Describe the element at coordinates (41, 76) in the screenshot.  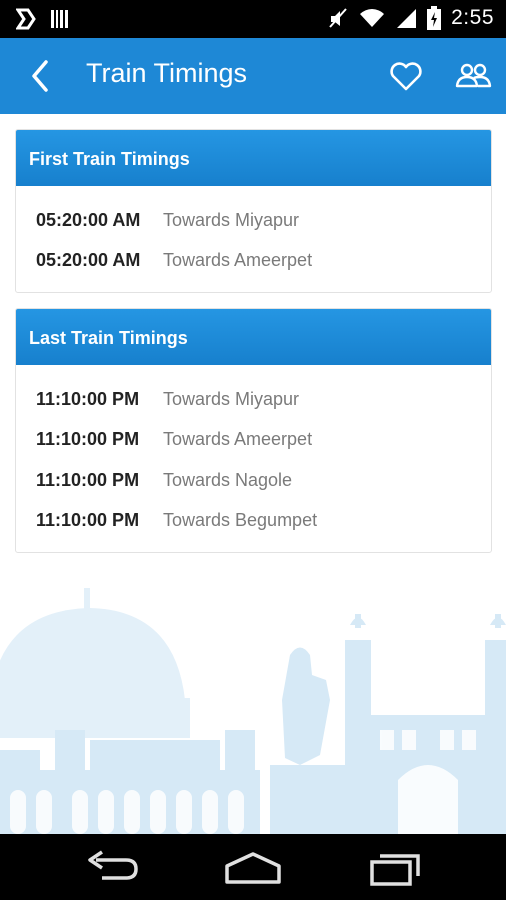
I see `back-icon` at that location.